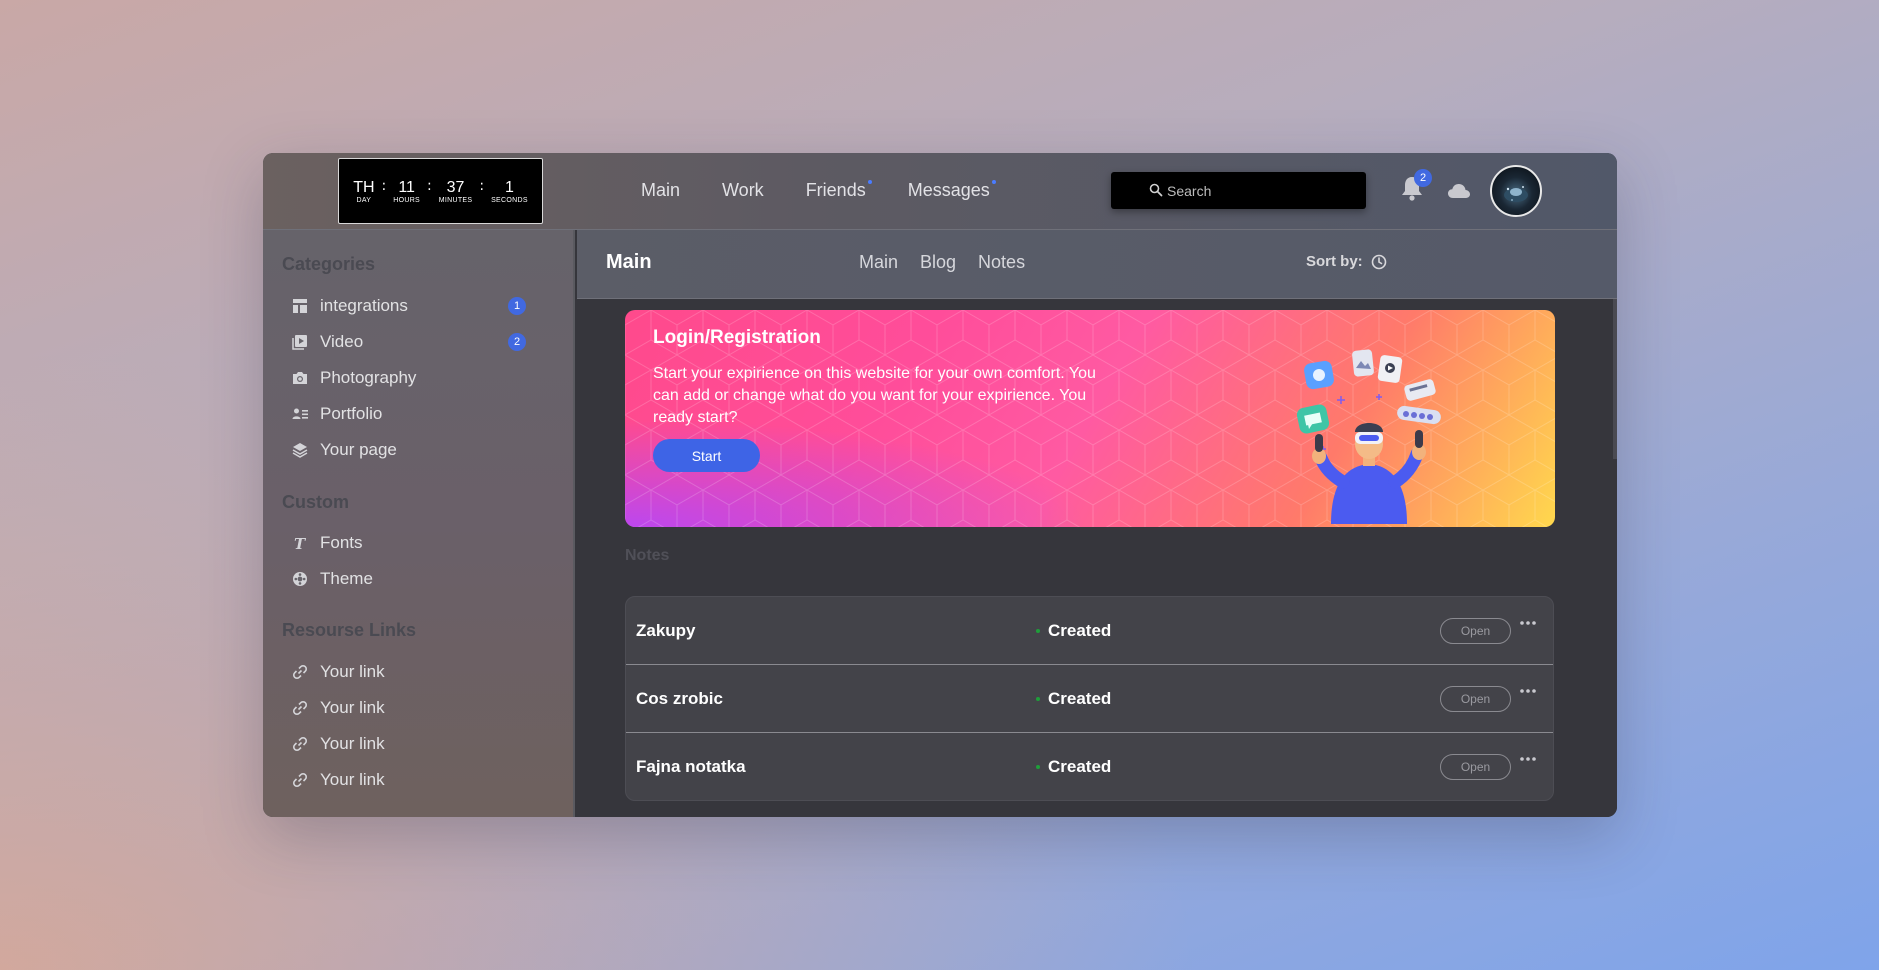 Image resolution: width=1879 pixels, height=970 pixels. What do you see at coordinates (629, 262) in the screenshot?
I see `page-title: Main` at bounding box center [629, 262].